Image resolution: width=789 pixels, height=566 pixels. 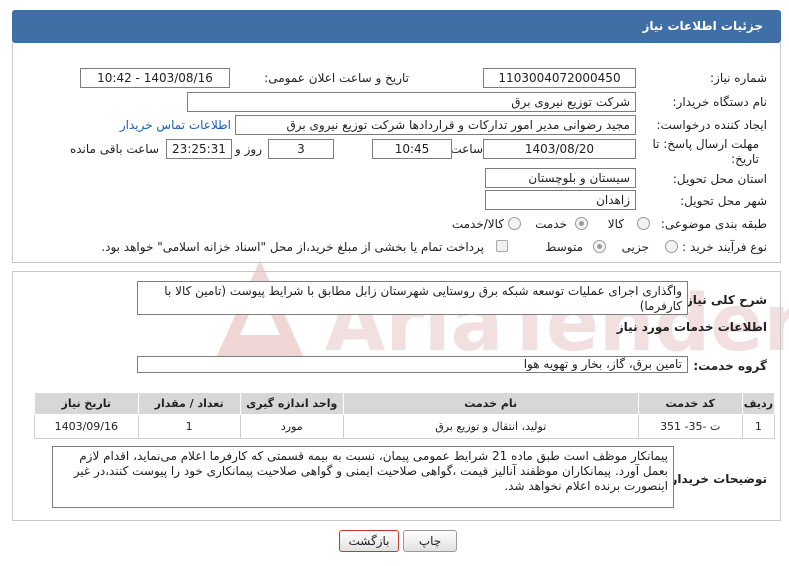 I want to click on category-radio-goods-service, so click(x=514, y=223).